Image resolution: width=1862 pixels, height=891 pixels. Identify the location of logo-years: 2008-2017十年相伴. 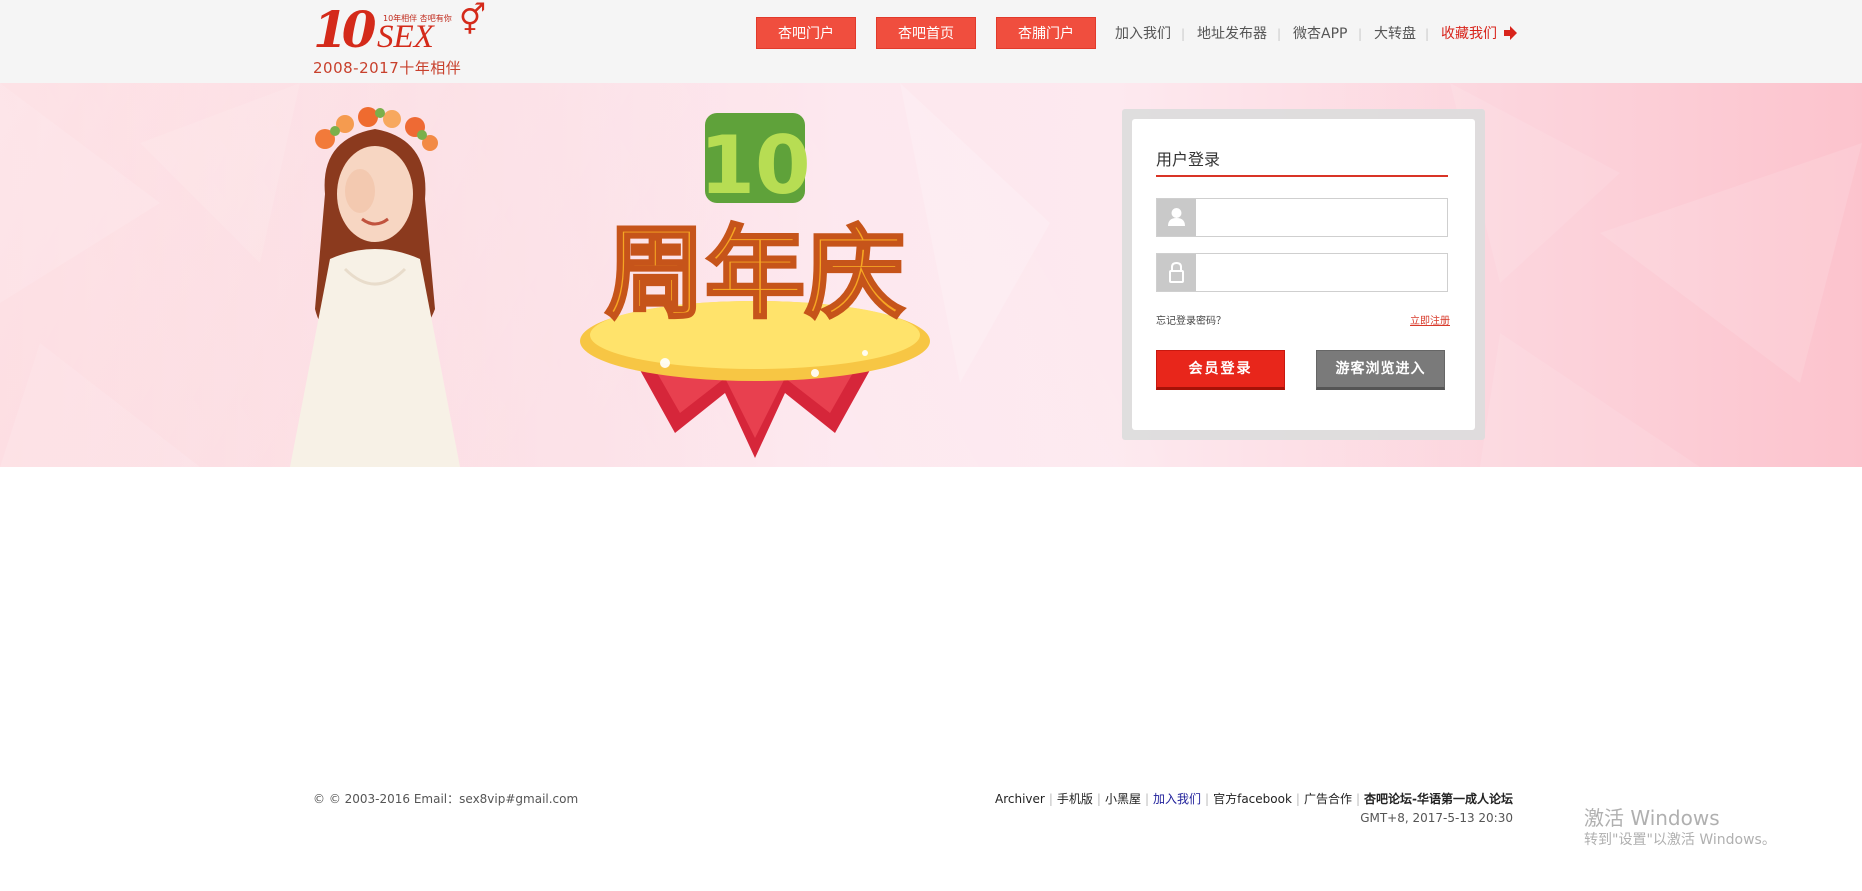
(387, 68).